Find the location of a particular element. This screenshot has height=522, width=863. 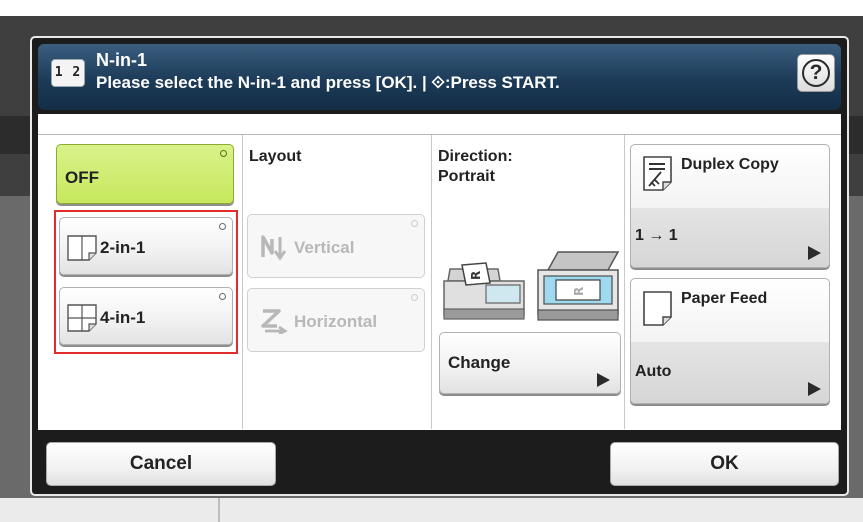

two-in-one-button: 2-in-1 is located at coordinates (146, 246).